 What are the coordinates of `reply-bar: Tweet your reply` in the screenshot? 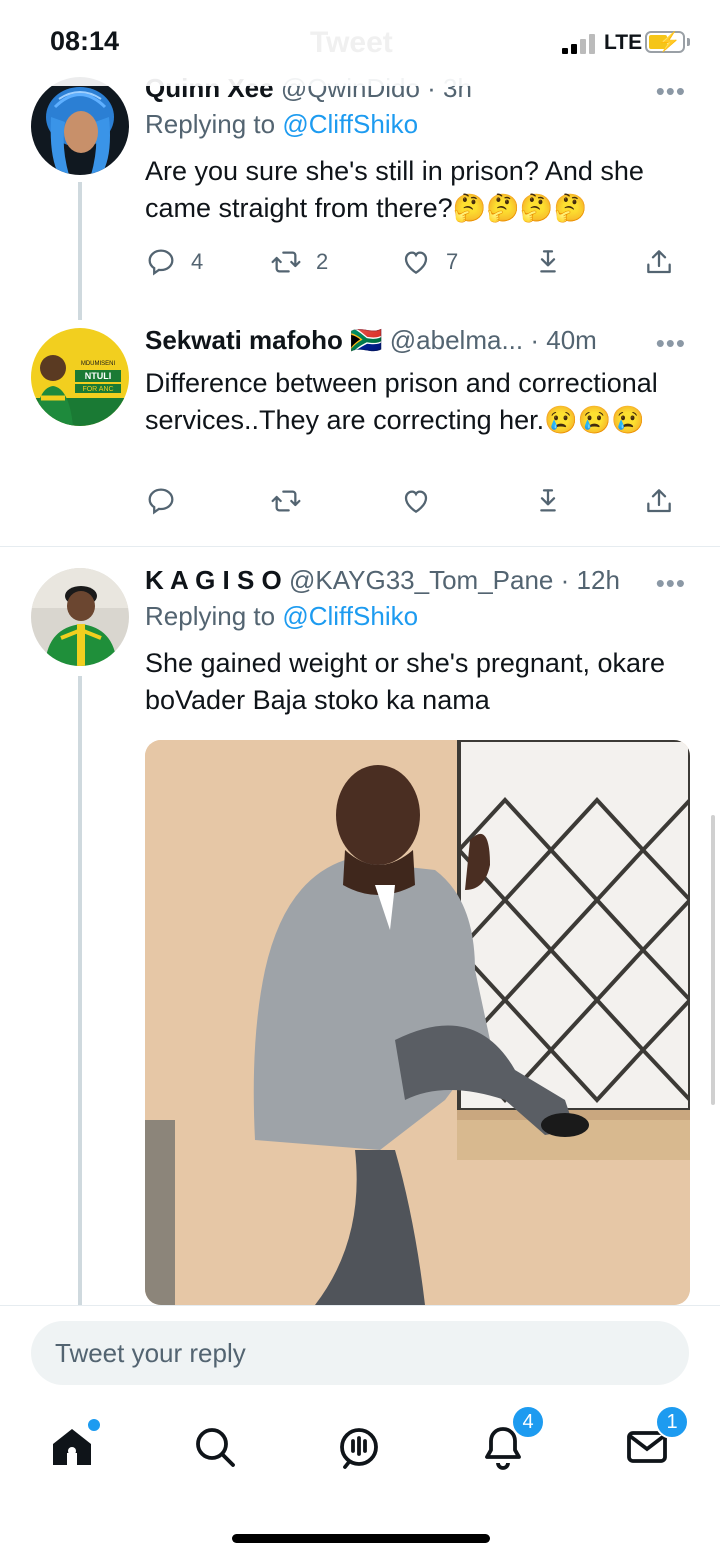 It's located at (360, 1350).